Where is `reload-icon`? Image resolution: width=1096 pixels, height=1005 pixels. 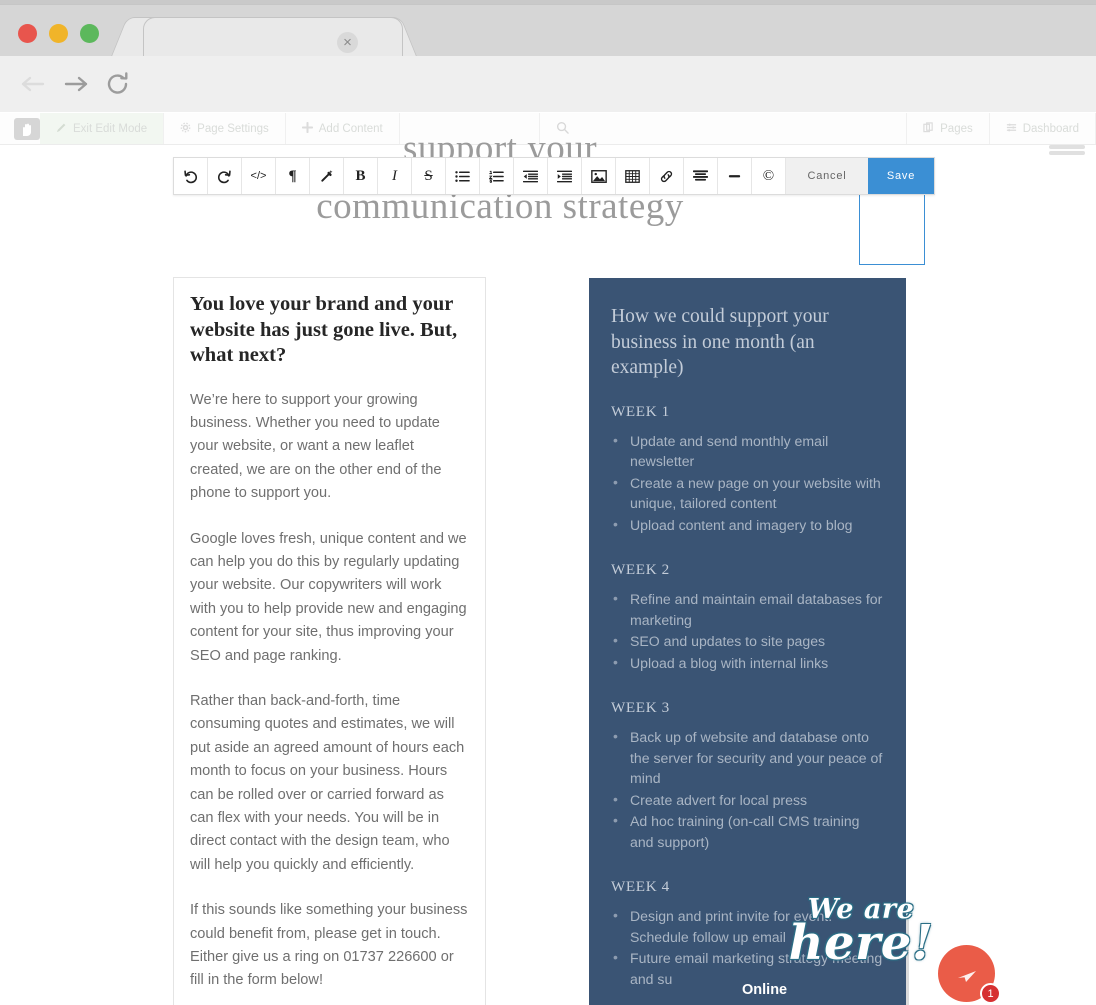
reload-icon is located at coordinates (118, 84).